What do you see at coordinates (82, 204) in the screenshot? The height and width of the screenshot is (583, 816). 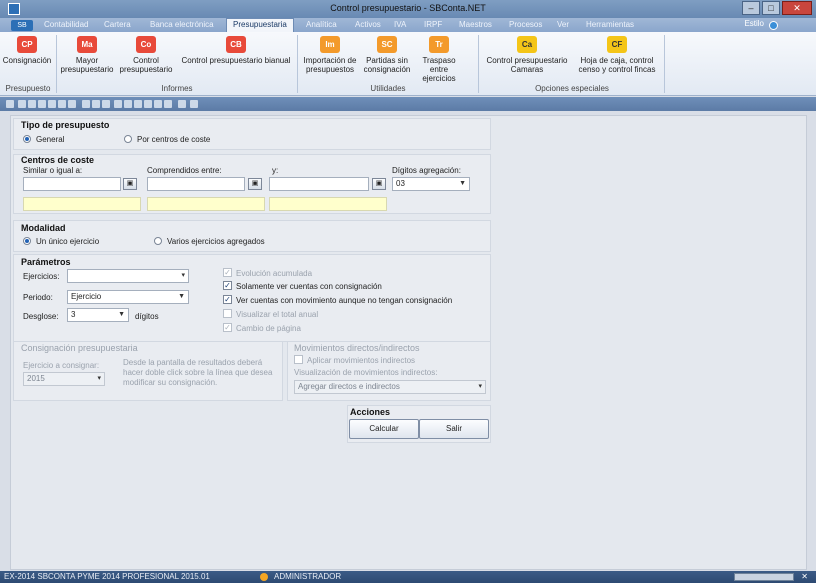 I see `similar-description` at bounding box center [82, 204].